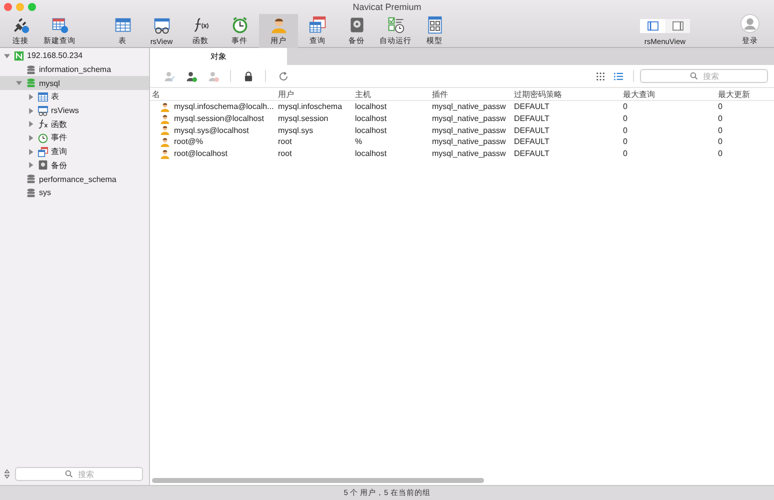 The image size is (774, 500). What do you see at coordinates (318, 480) in the screenshot?
I see `scrollbar-thumb` at bounding box center [318, 480].